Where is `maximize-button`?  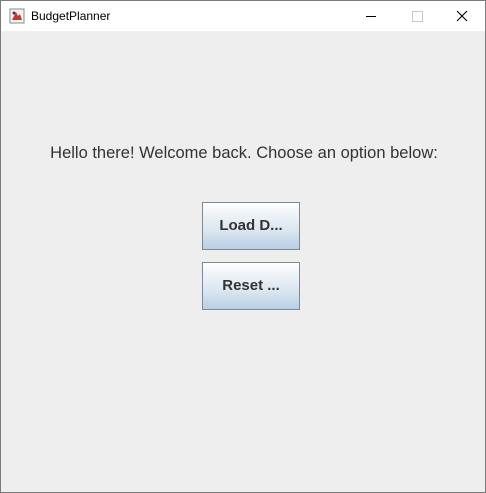
maximize-button is located at coordinates (417, 16).